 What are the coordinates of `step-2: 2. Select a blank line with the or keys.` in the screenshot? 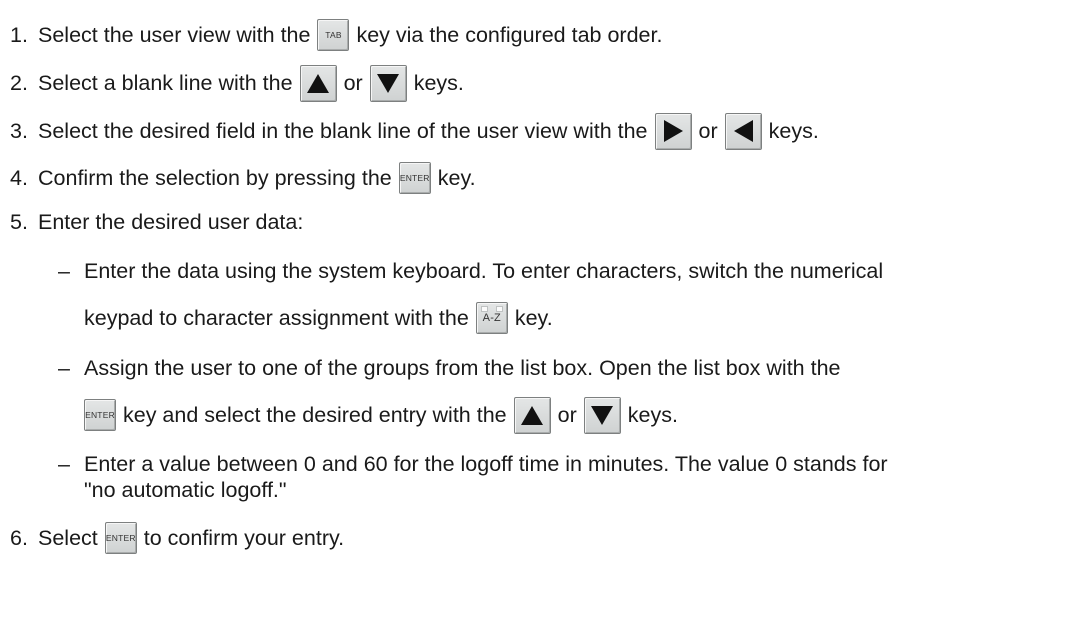 It's located at (232, 83).